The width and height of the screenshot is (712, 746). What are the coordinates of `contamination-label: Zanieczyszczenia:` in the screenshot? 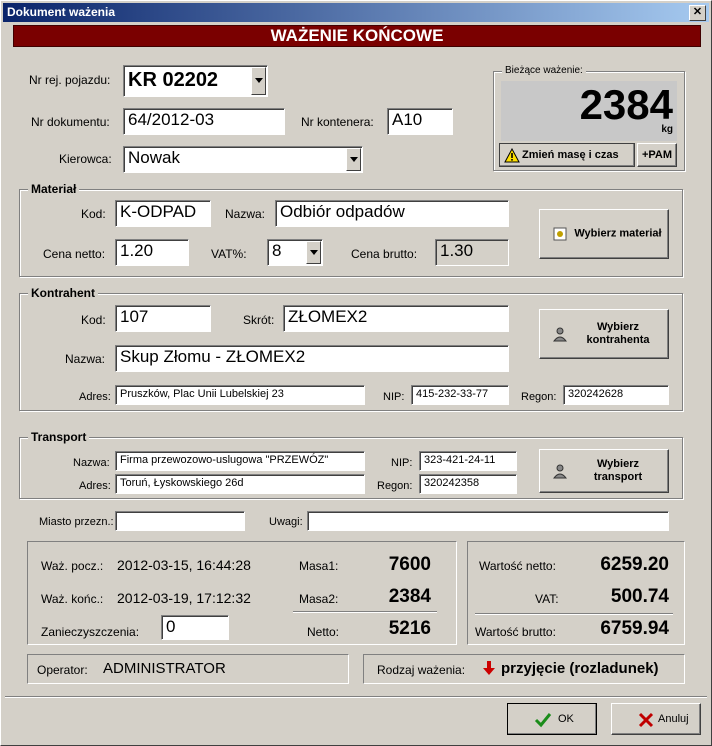 It's located at (90, 632).